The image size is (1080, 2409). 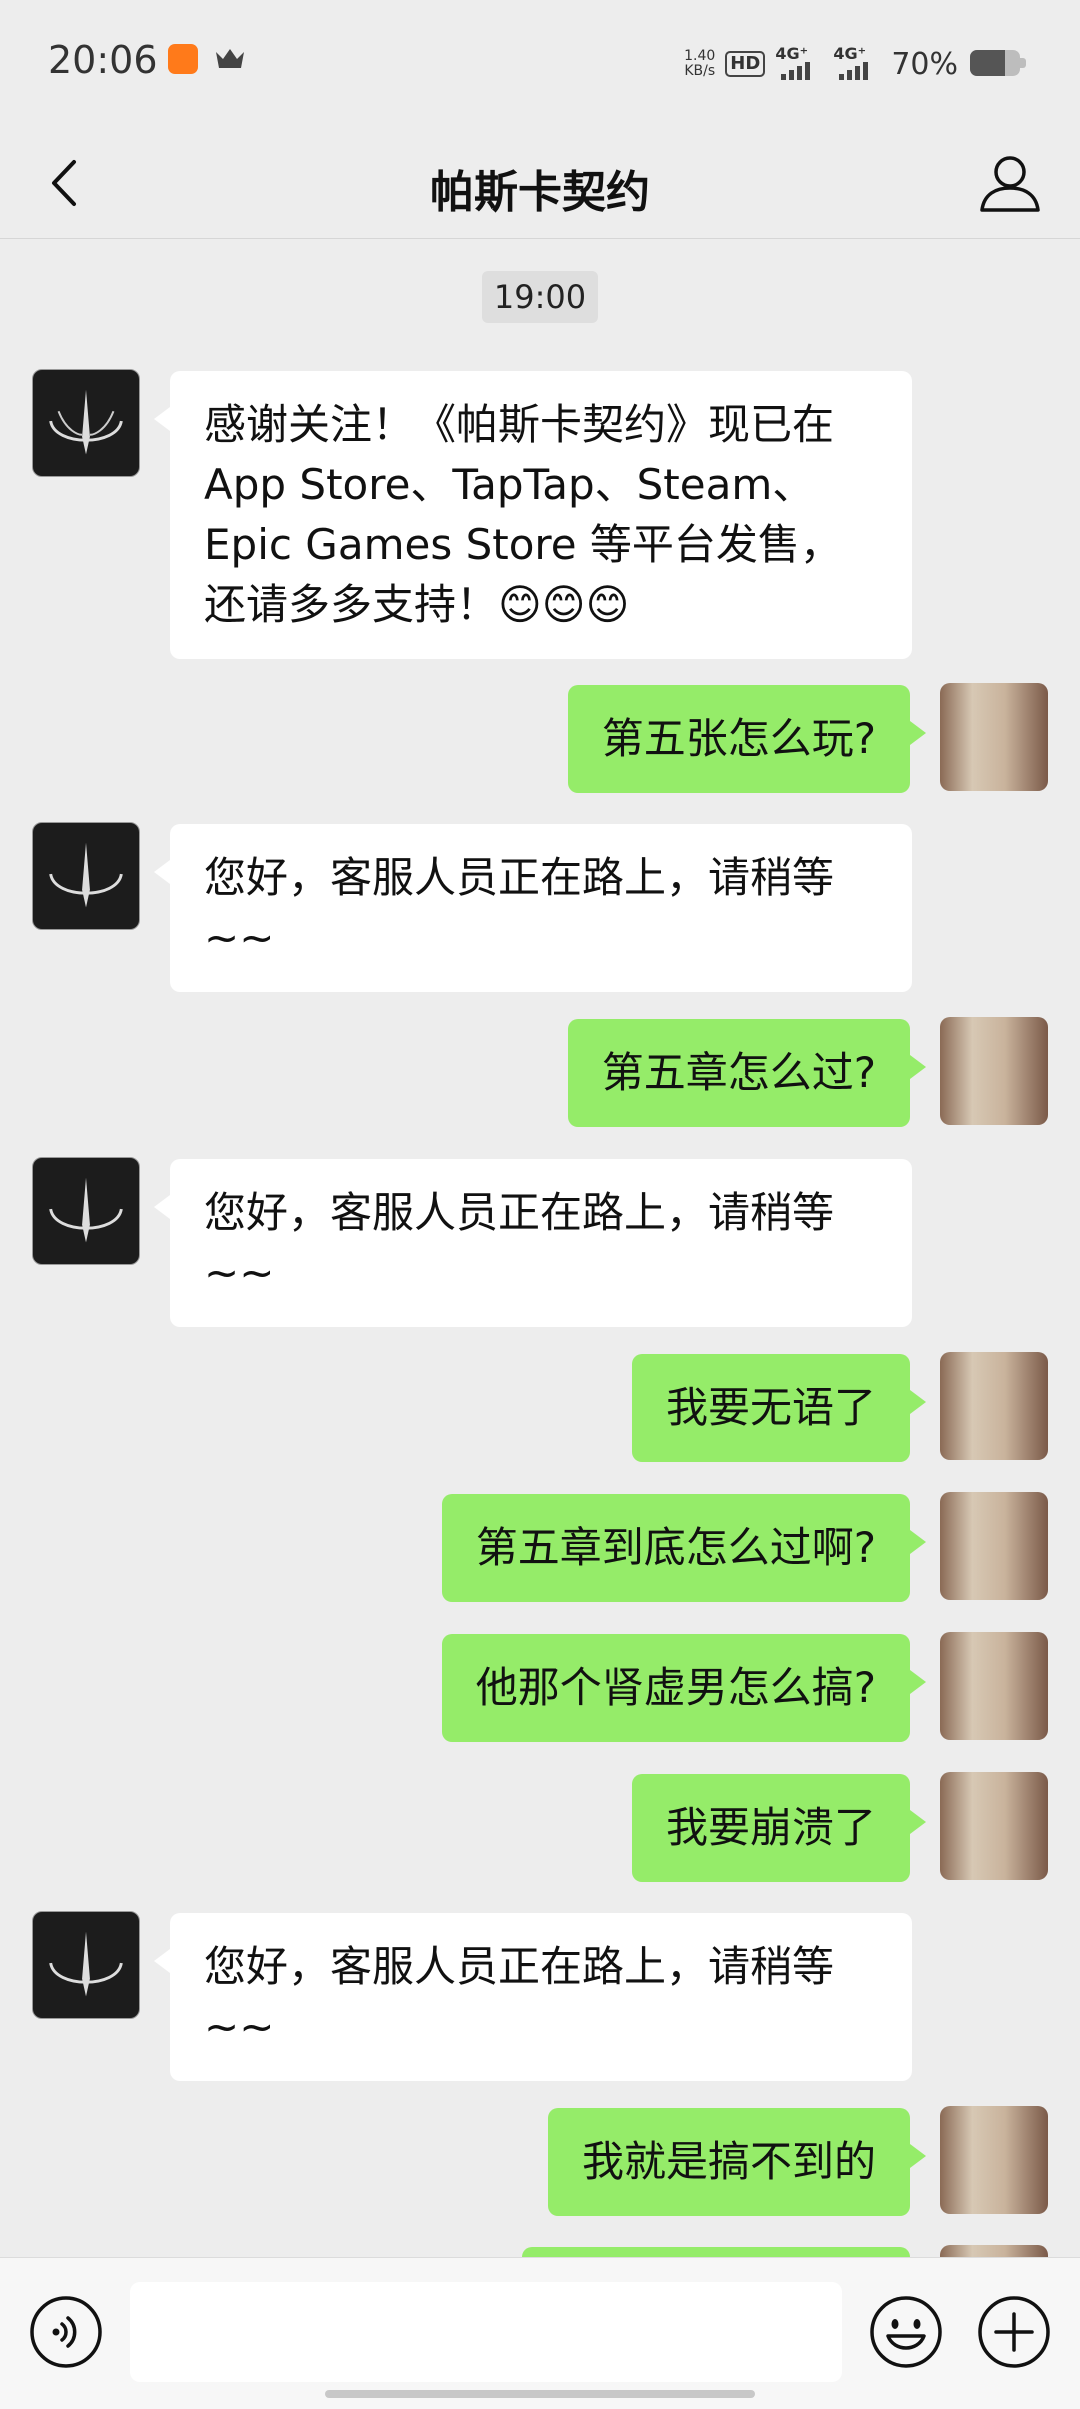 What do you see at coordinates (700, 71) in the screenshot?
I see `network-speed-unit: KB/s` at bounding box center [700, 71].